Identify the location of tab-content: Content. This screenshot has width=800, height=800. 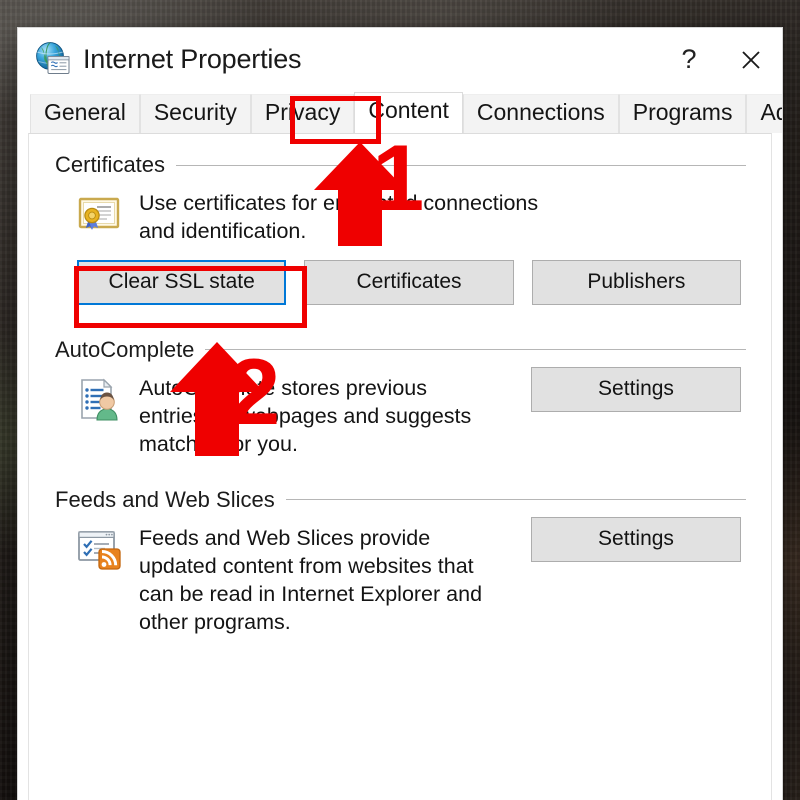
(408, 112).